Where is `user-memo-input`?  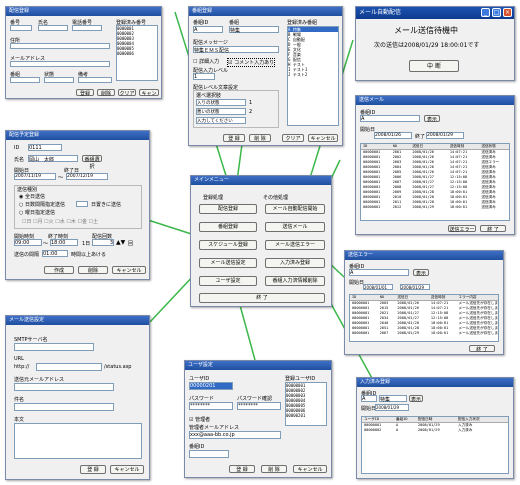 user-memo-input is located at coordinates (209, 454).